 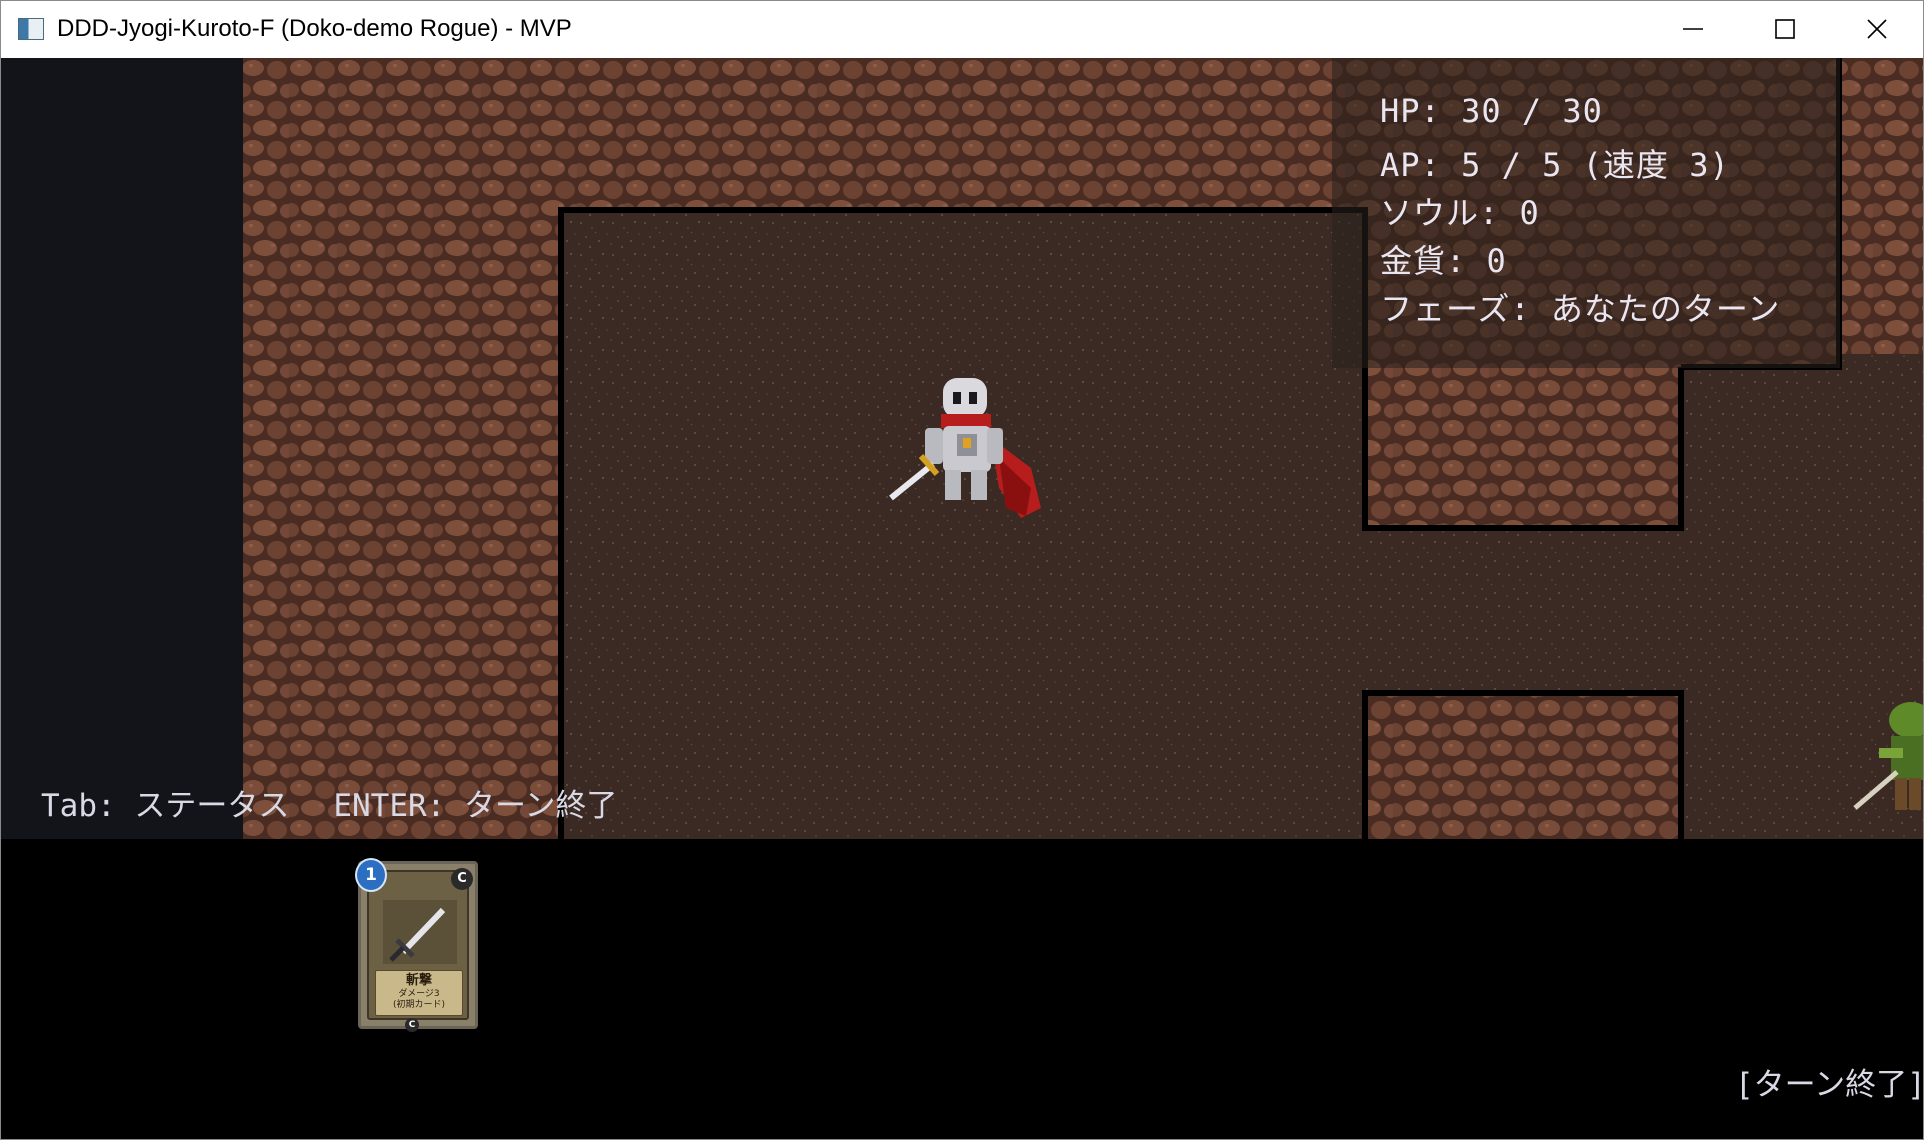 What do you see at coordinates (419, 1005) in the screenshot?
I see `card-note: (初期カード)` at bounding box center [419, 1005].